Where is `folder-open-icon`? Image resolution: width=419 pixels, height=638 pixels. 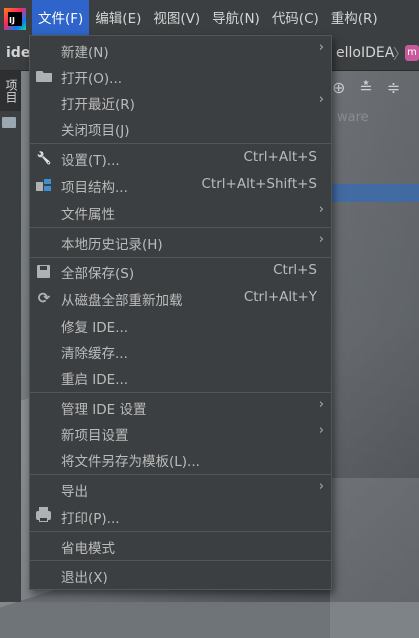
folder-open-icon is located at coordinates (44, 76).